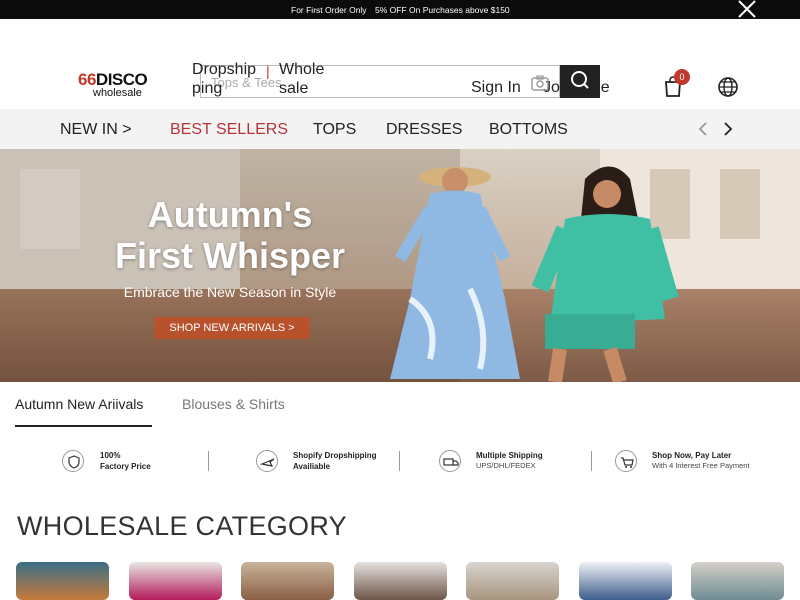  What do you see at coordinates (728, 87) in the screenshot?
I see `globe-icon` at bounding box center [728, 87].